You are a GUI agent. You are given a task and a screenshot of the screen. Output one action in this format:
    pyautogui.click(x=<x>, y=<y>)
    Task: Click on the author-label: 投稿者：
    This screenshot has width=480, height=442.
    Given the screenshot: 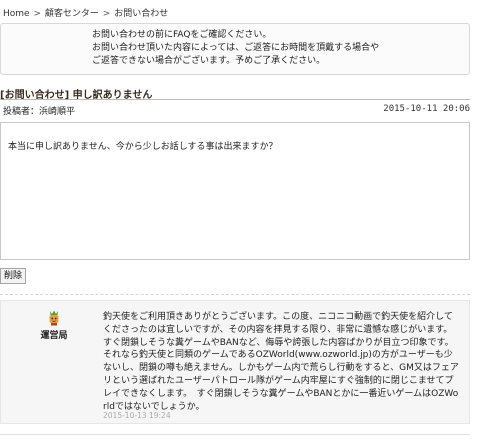 What is the action you would take?
    pyautogui.click(x=21, y=112)
    